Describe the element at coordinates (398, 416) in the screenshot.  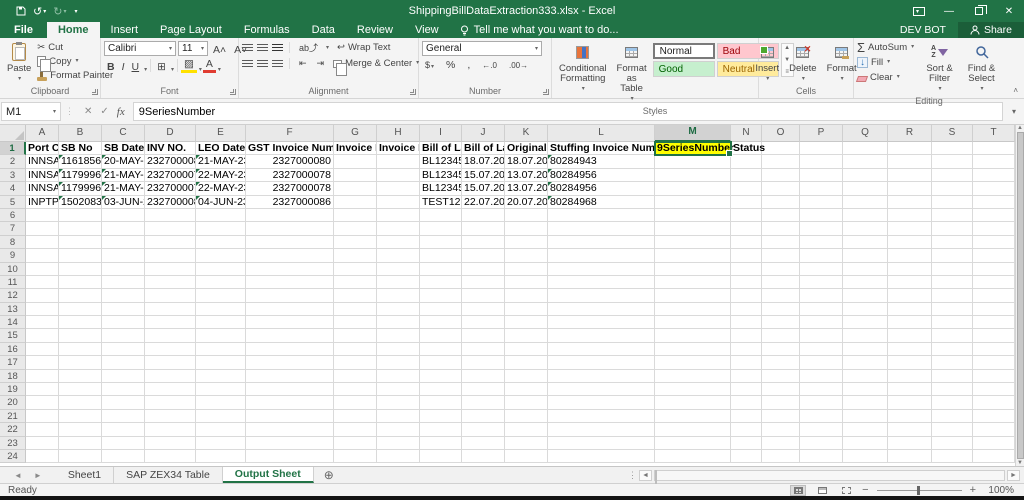
I see `cell-H21` at that location.